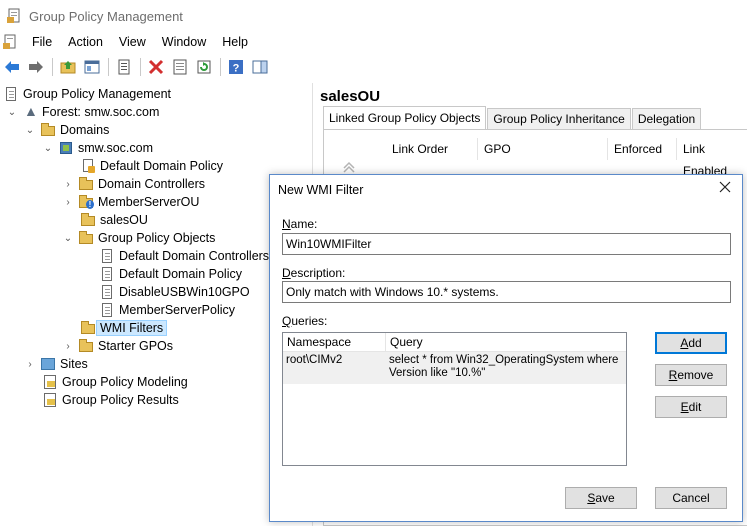  I want to click on tree-item-gpo: DisableUSBWin10GPO, so click(174, 292).